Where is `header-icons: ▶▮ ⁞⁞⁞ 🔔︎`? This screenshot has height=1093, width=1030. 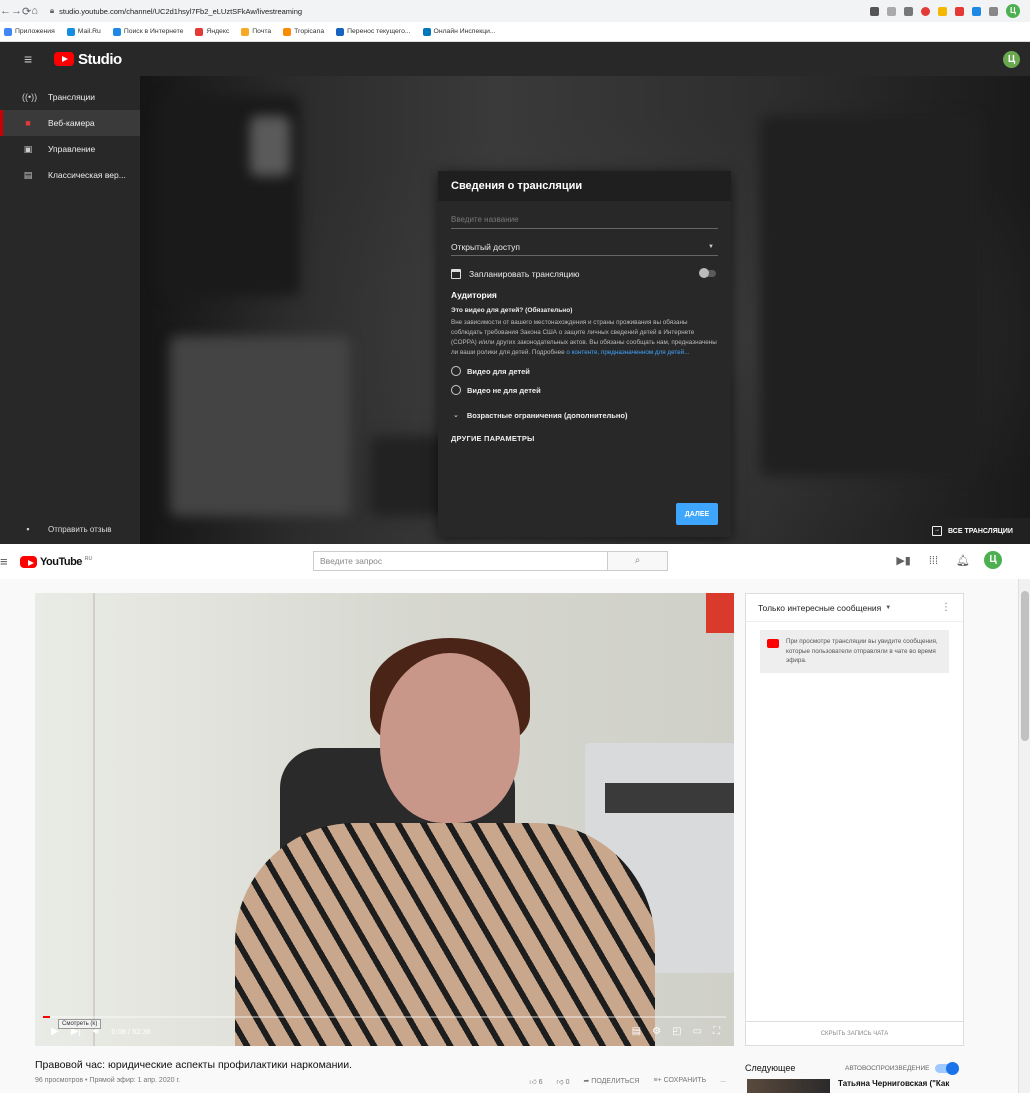 header-icons: ▶▮ ⁞⁞⁞ 🔔︎ is located at coordinates (933, 561).